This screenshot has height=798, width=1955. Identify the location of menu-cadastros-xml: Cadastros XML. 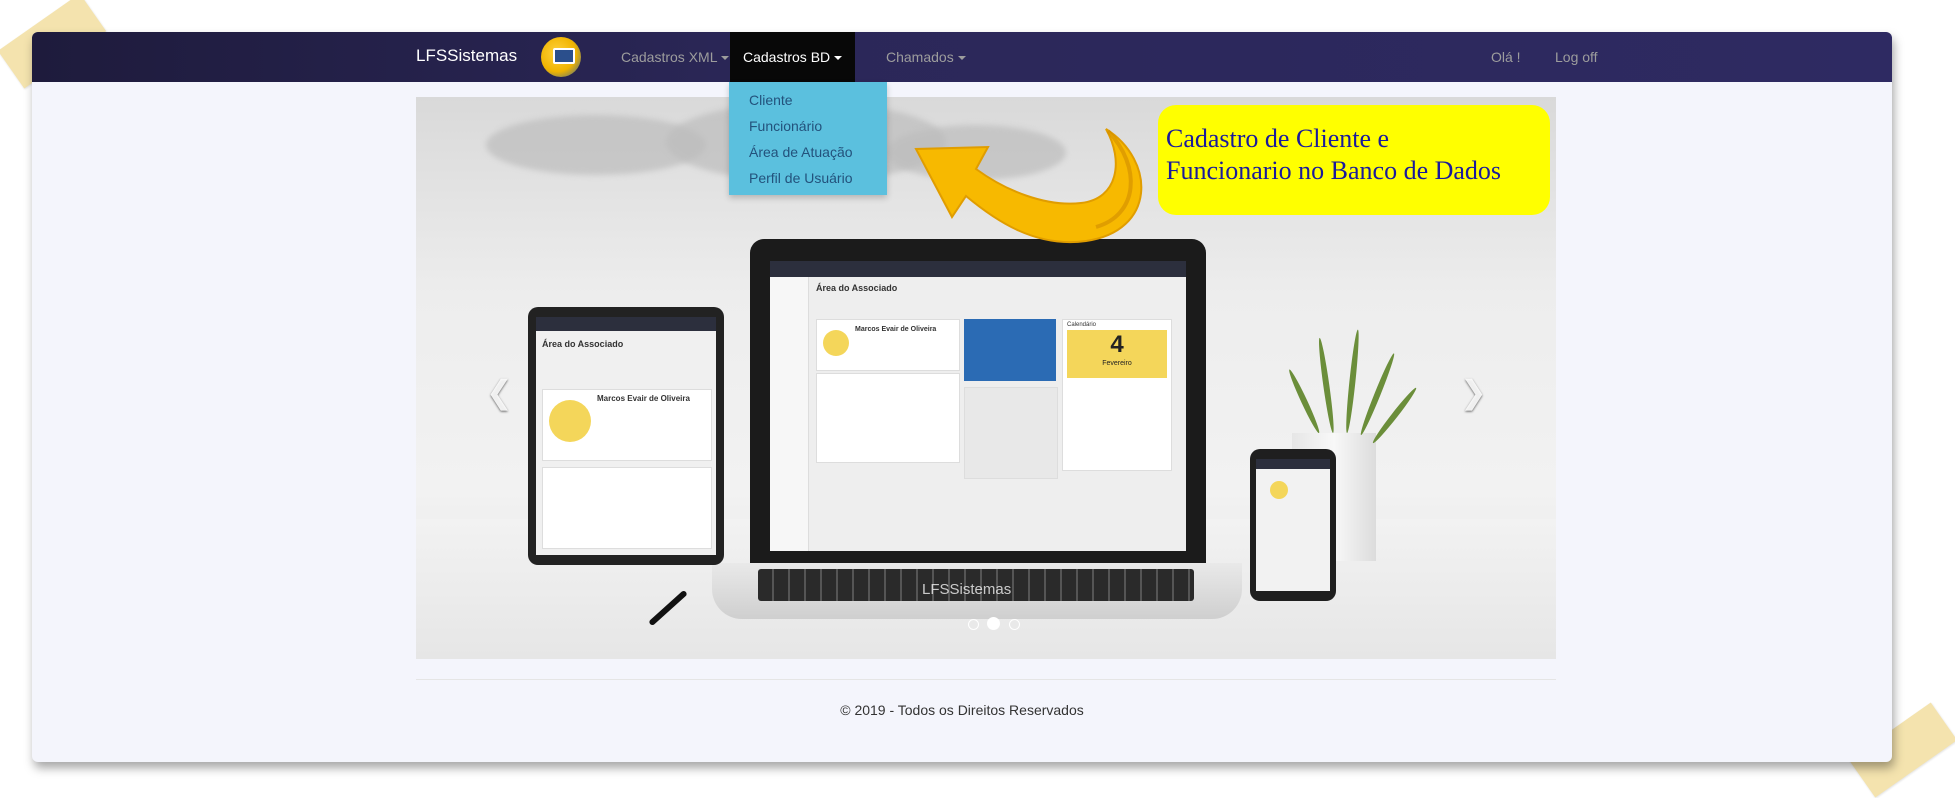
(675, 57).